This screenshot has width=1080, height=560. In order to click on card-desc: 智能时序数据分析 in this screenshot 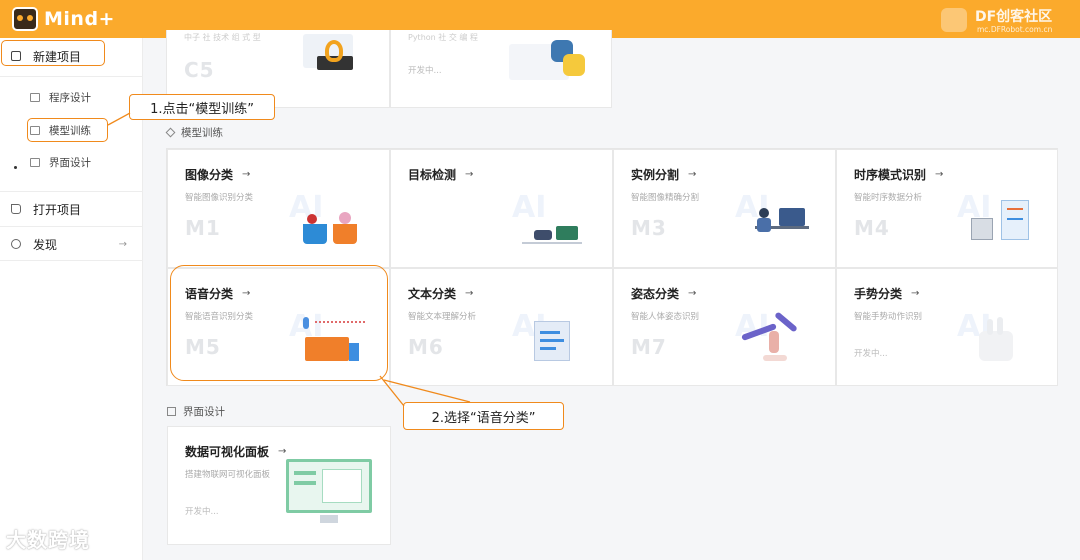, I will do `click(888, 198)`.